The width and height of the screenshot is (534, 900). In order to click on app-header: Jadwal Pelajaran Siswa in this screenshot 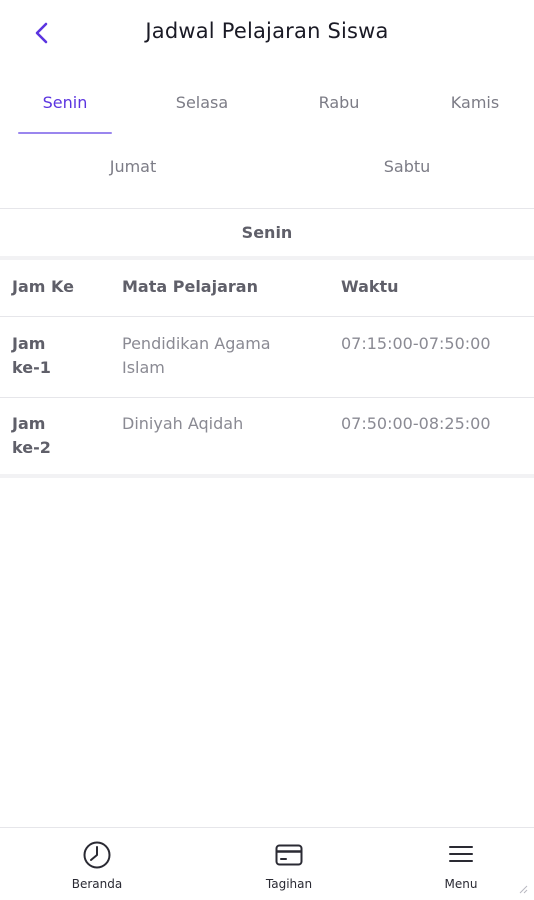, I will do `click(267, 34)`.